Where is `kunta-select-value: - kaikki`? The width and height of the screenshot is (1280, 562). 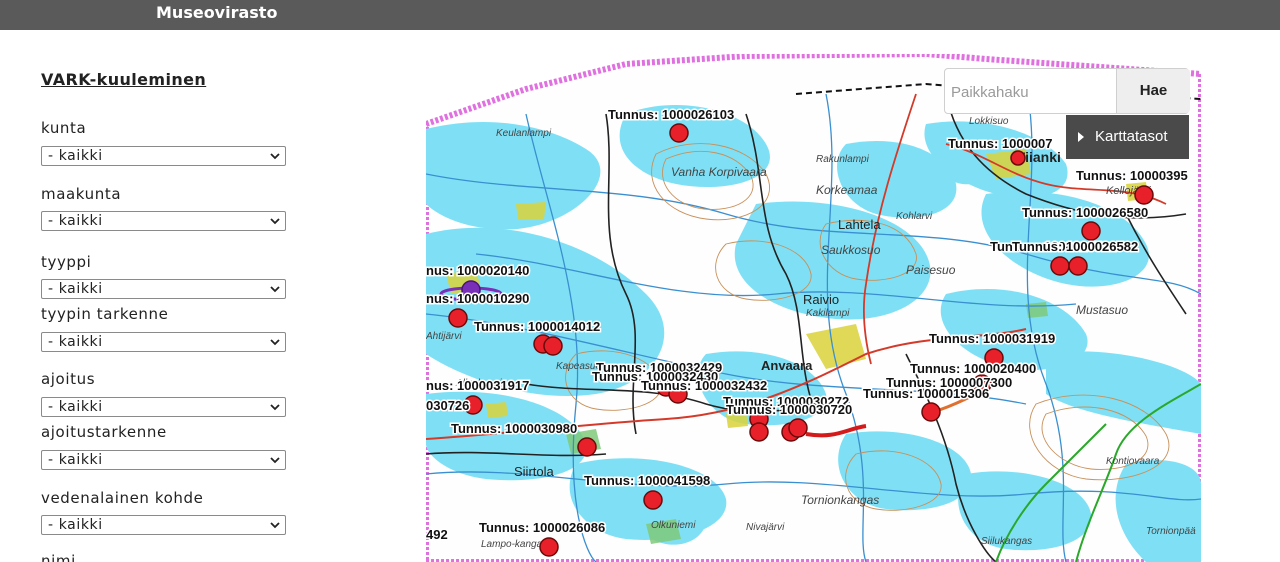
kunta-select-value: - kaikki is located at coordinates (75, 156).